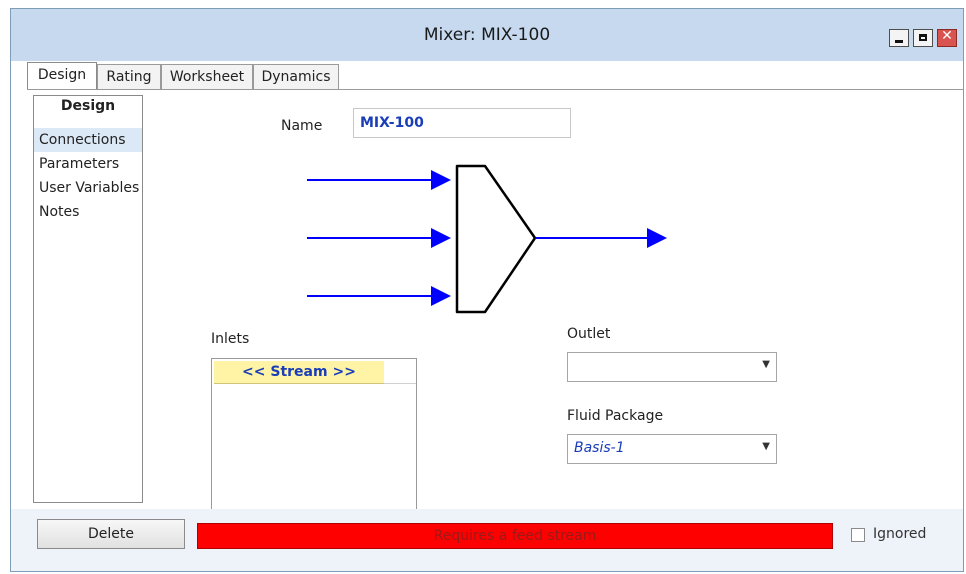 The image size is (966, 574). What do you see at coordinates (599, 448) in the screenshot?
I see `fluid-package-value: Basis-1` at bounding box center [599, 448].